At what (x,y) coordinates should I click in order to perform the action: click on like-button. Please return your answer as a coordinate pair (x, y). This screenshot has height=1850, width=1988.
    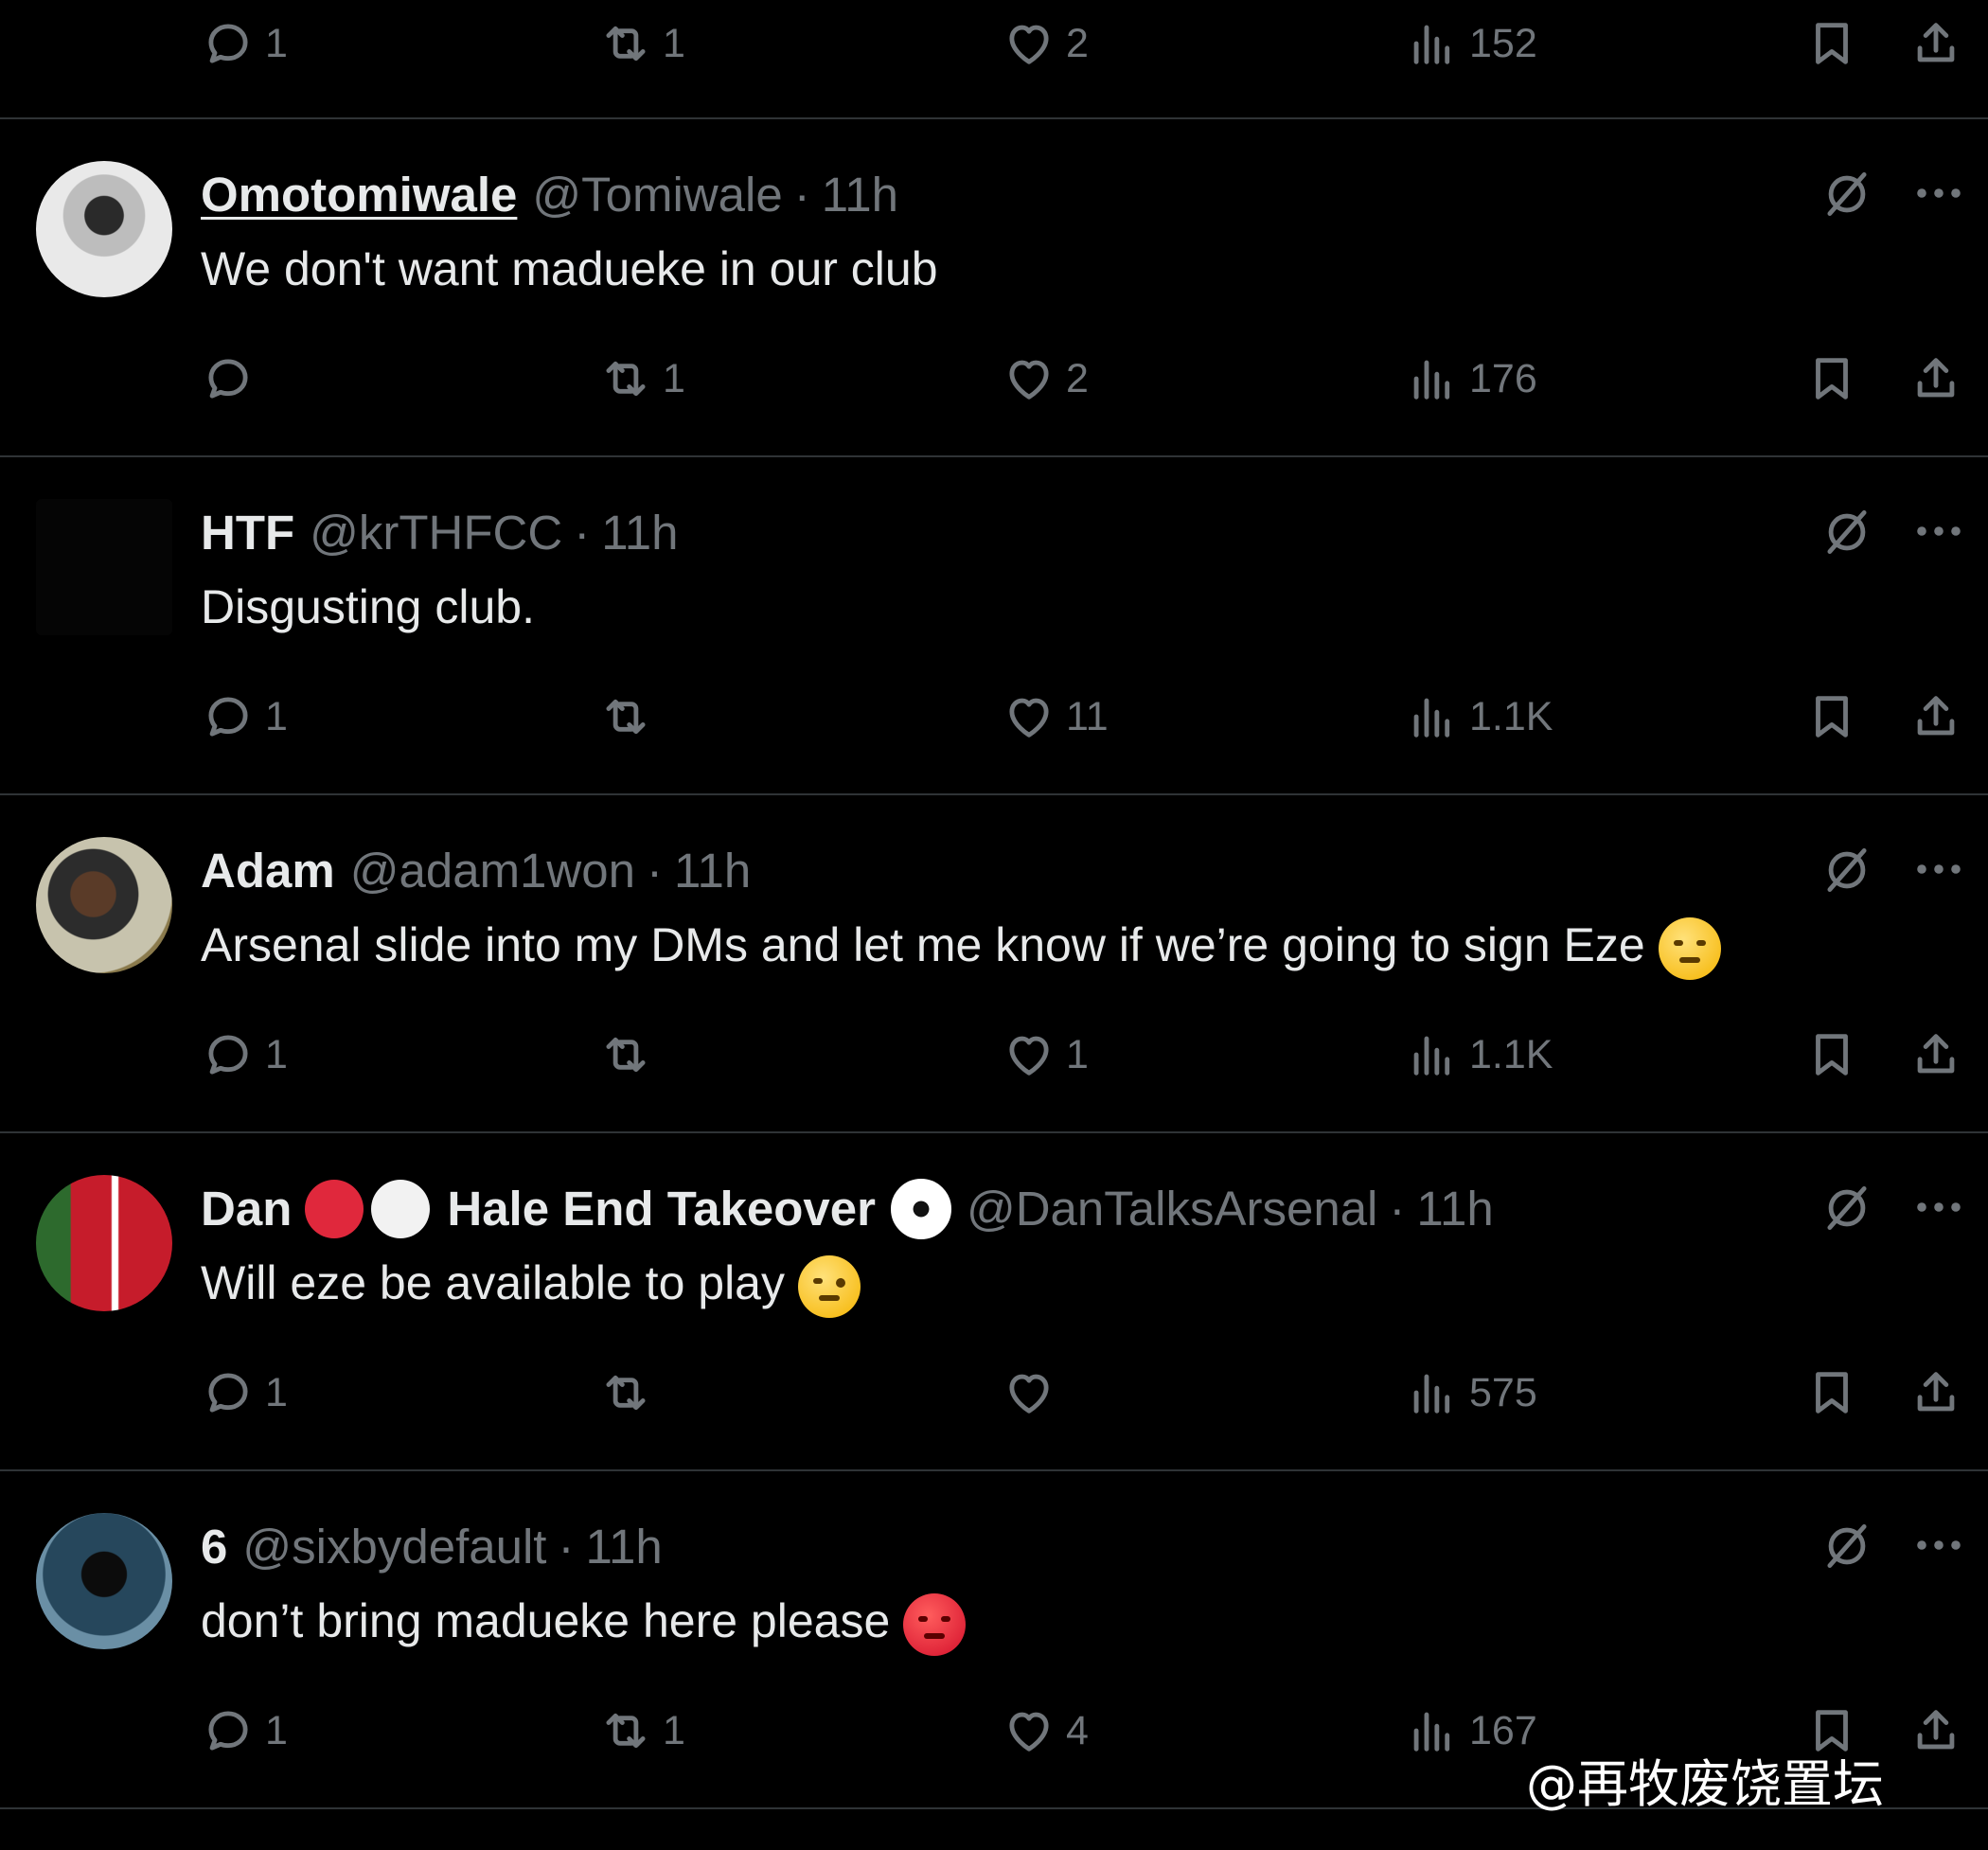
    Looking at the image, I should click on (1034, 1393).